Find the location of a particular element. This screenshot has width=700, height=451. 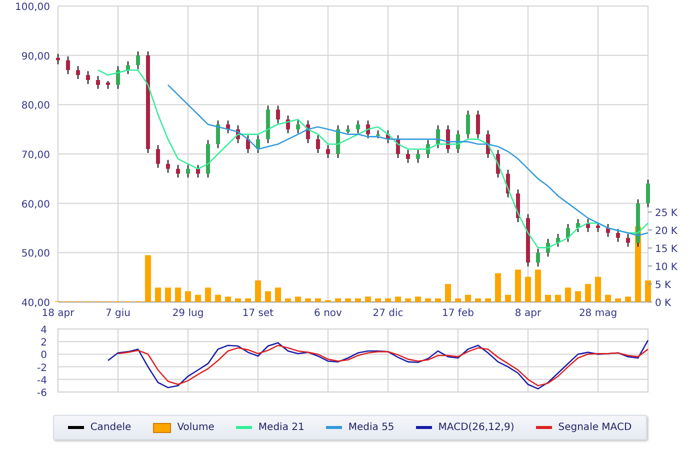

axis-label: 8 apr is located at coordinates (528, 313).